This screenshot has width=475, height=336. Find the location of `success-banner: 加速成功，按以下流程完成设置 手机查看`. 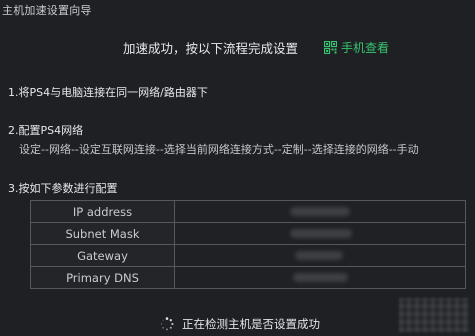

success-banner: 加速成功，按以下流程完成设置 手机查看 is located at coordinates (256, 47).